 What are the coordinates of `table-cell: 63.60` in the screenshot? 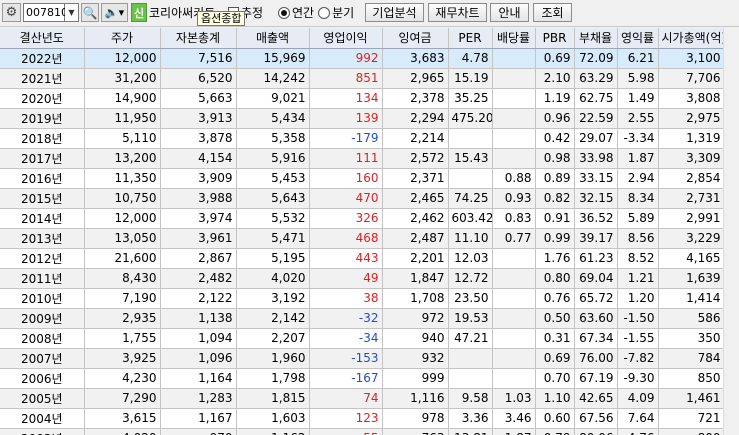 It's located at (596, 318).